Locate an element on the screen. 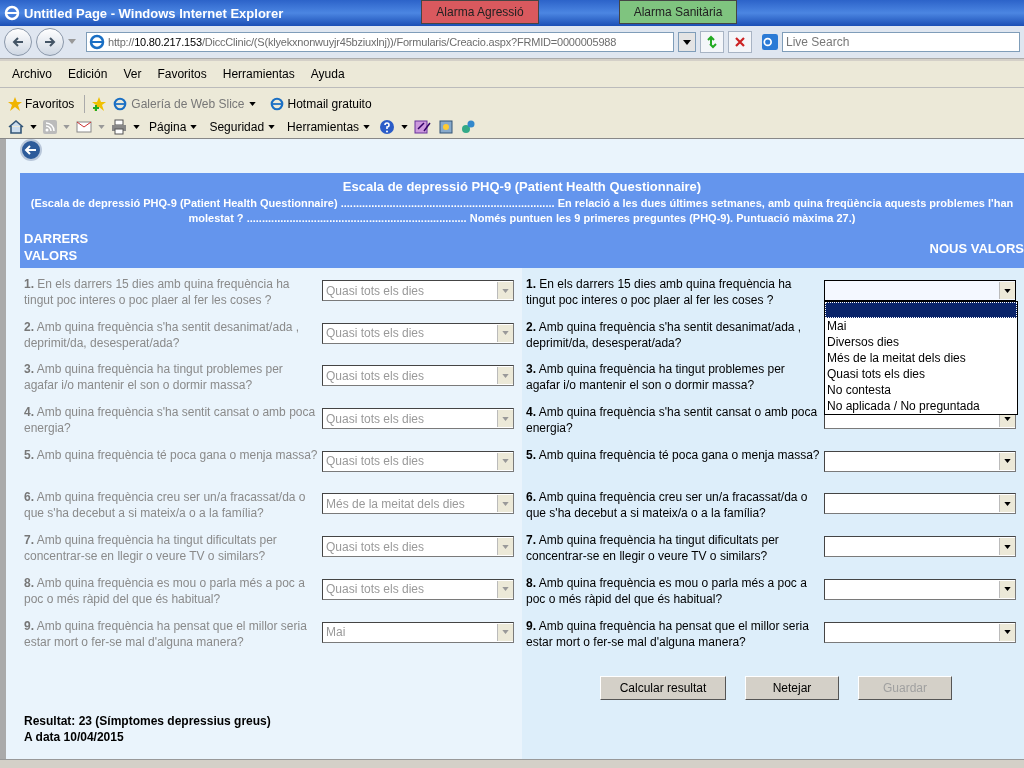 The height and width of the screenshot is (768, 1024). form-button: Calcular resultat is located at coordinates (663, 688).